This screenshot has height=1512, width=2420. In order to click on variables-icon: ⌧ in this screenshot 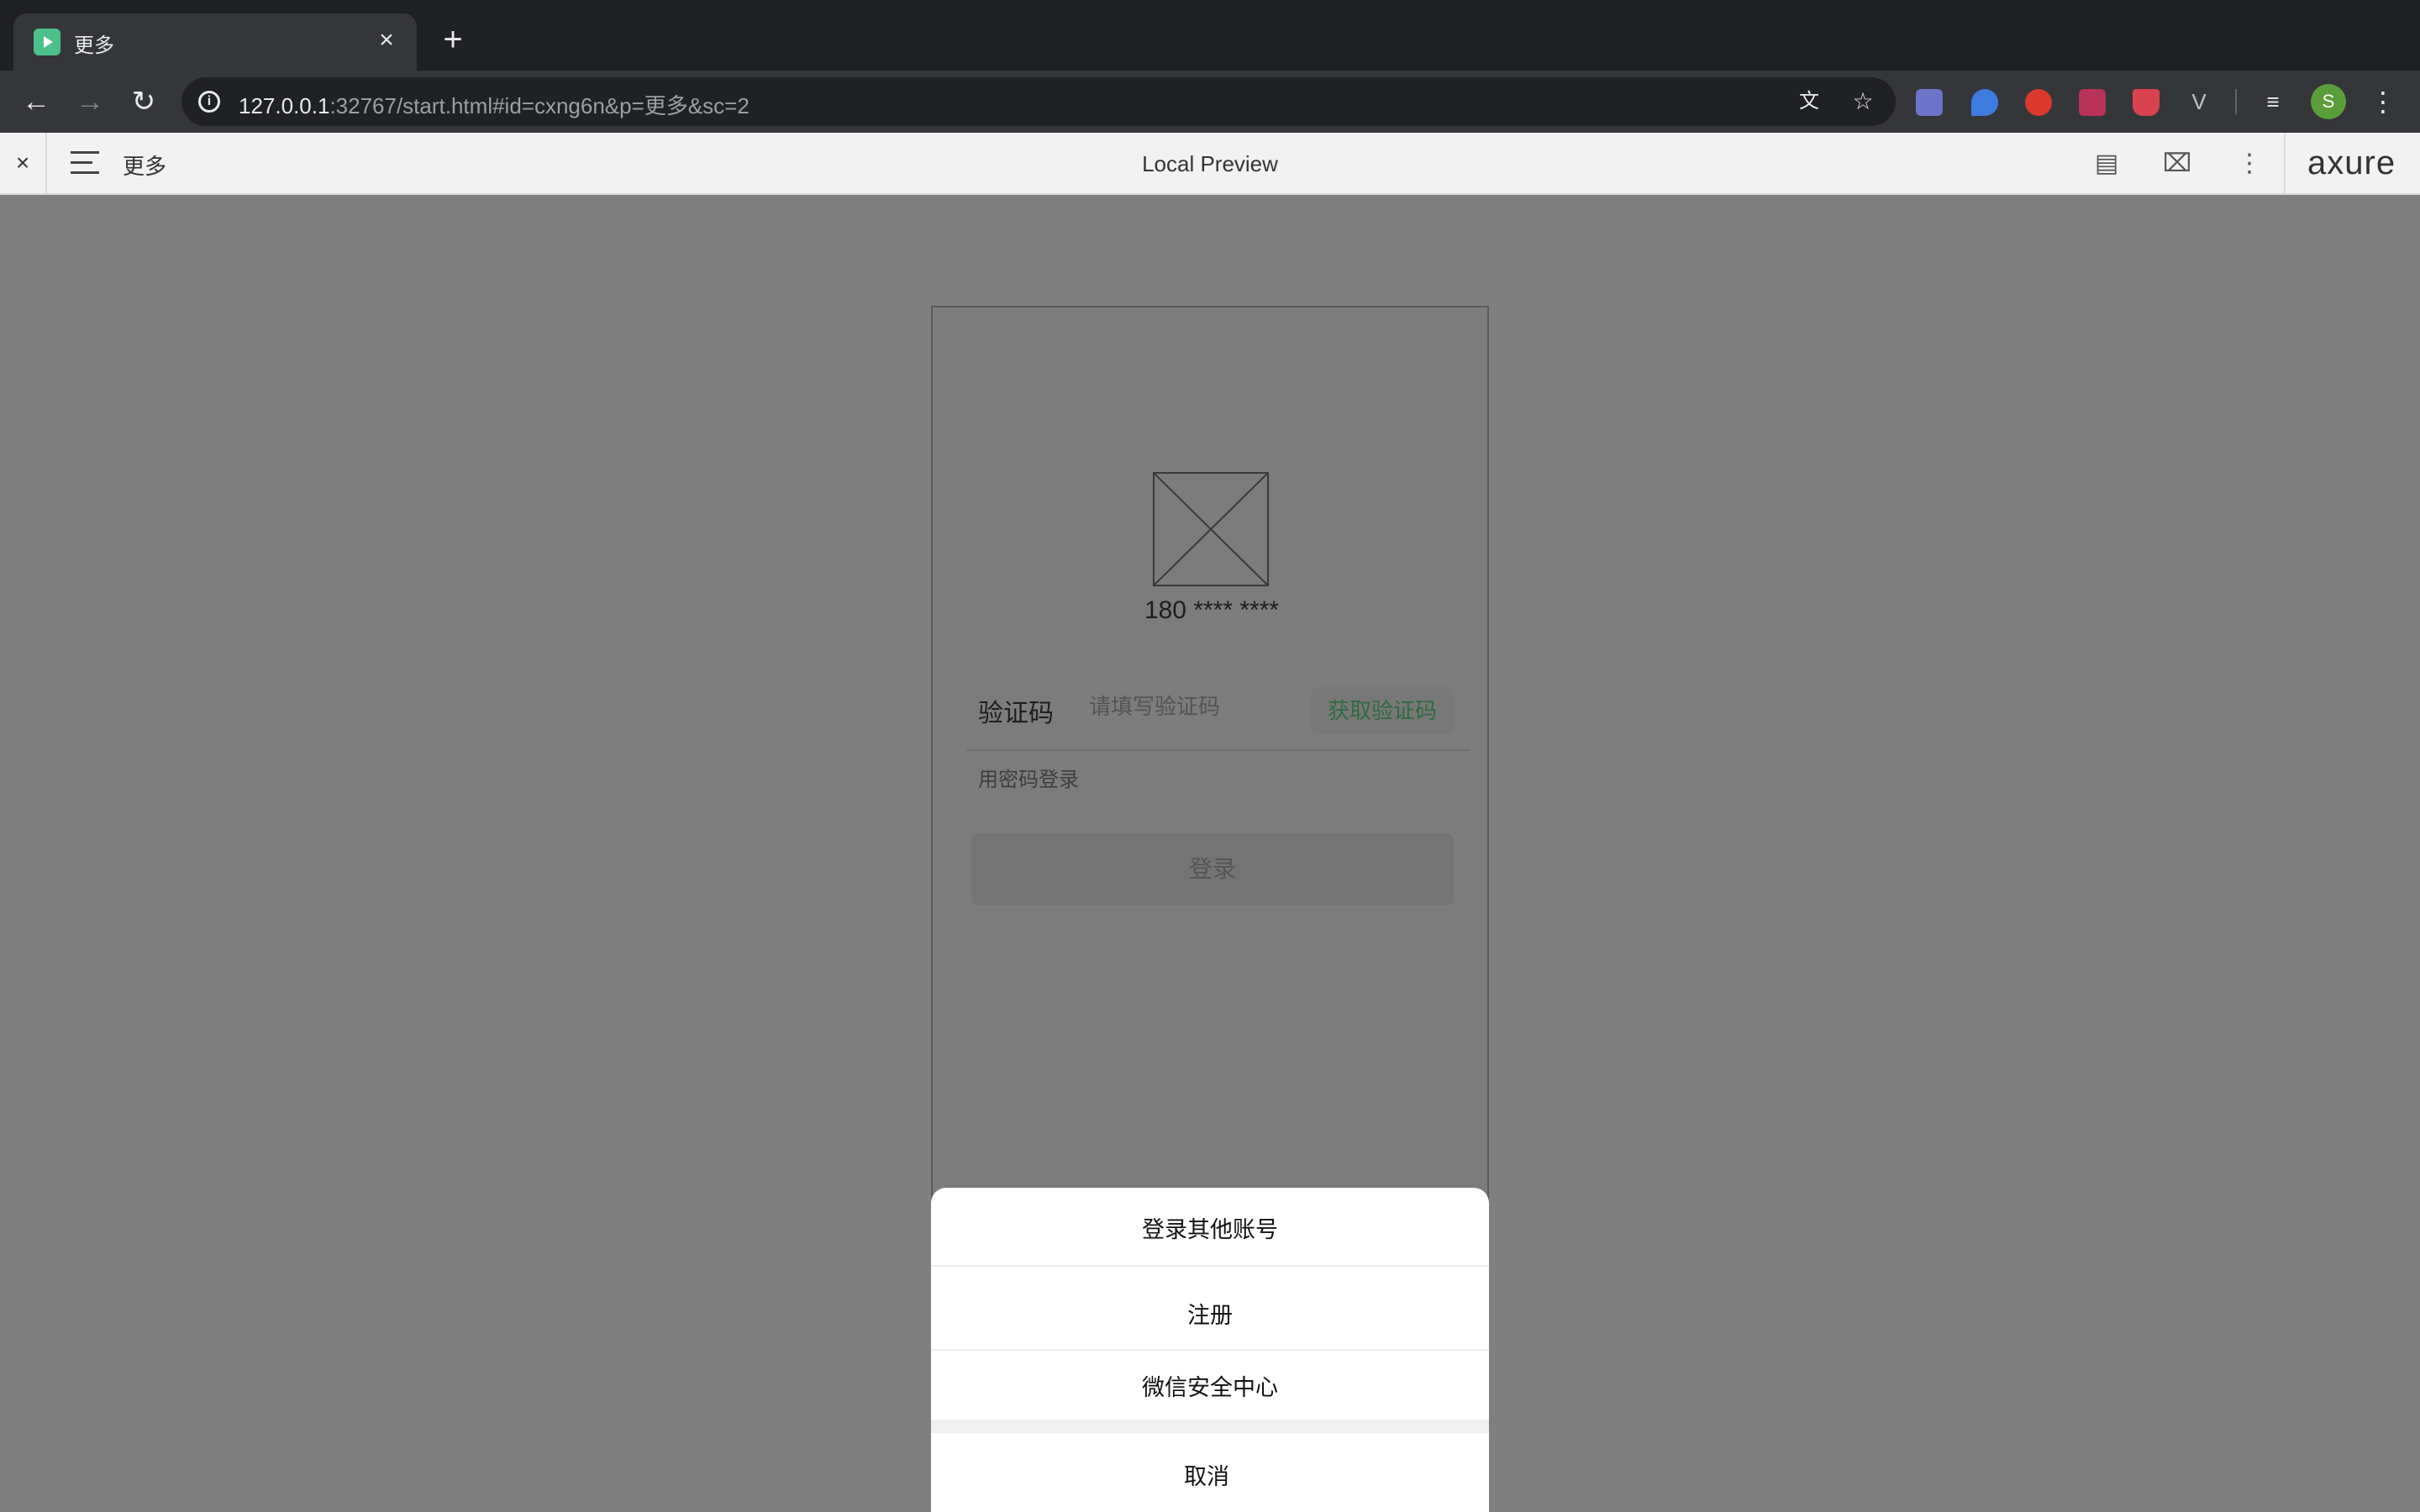, I will do `click(2177, 164)`.